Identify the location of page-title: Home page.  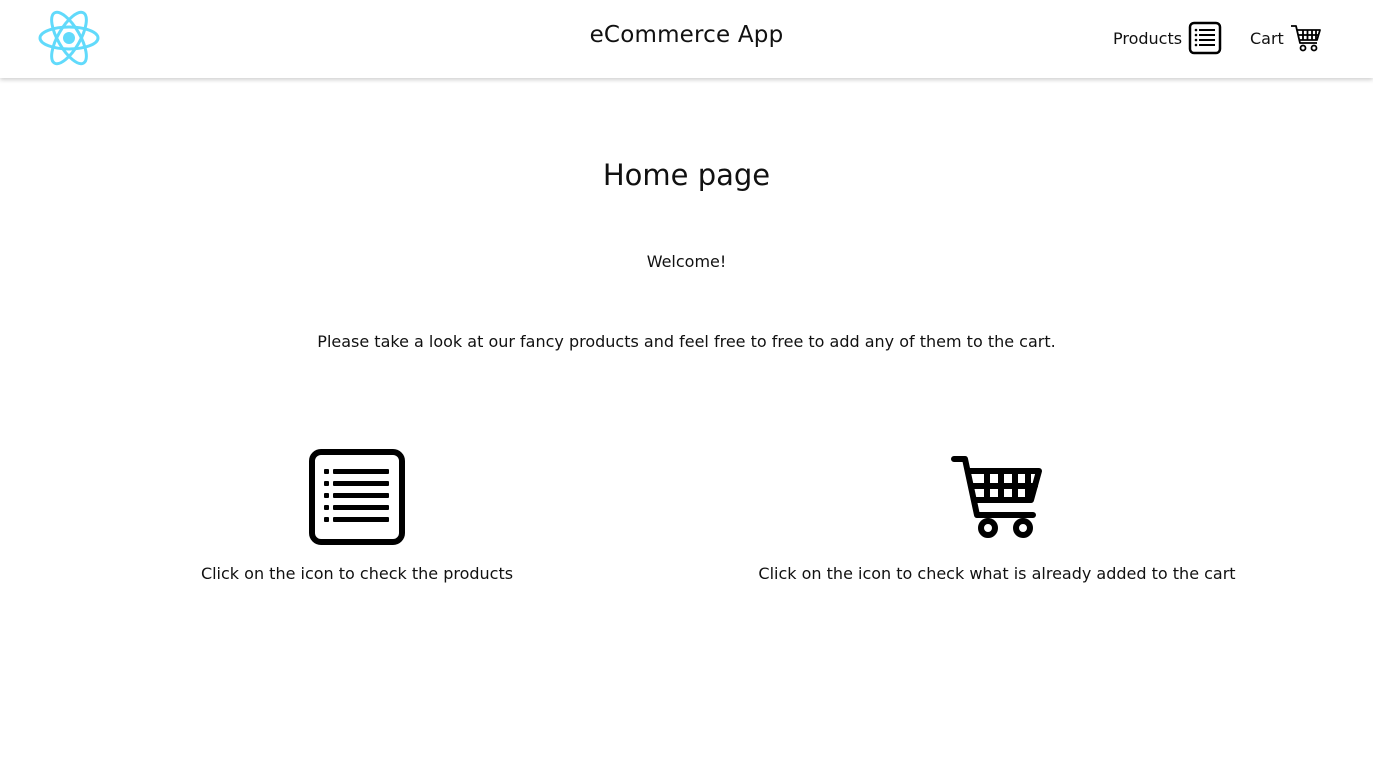
(686, 175).